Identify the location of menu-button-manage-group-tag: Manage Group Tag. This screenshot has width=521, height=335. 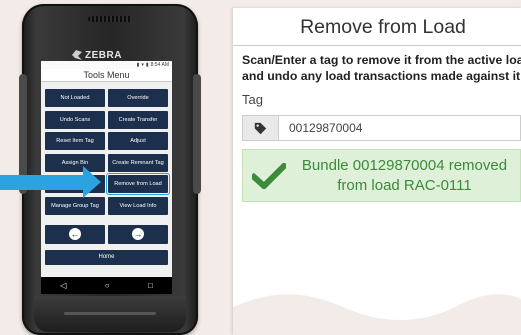
(75, 205).